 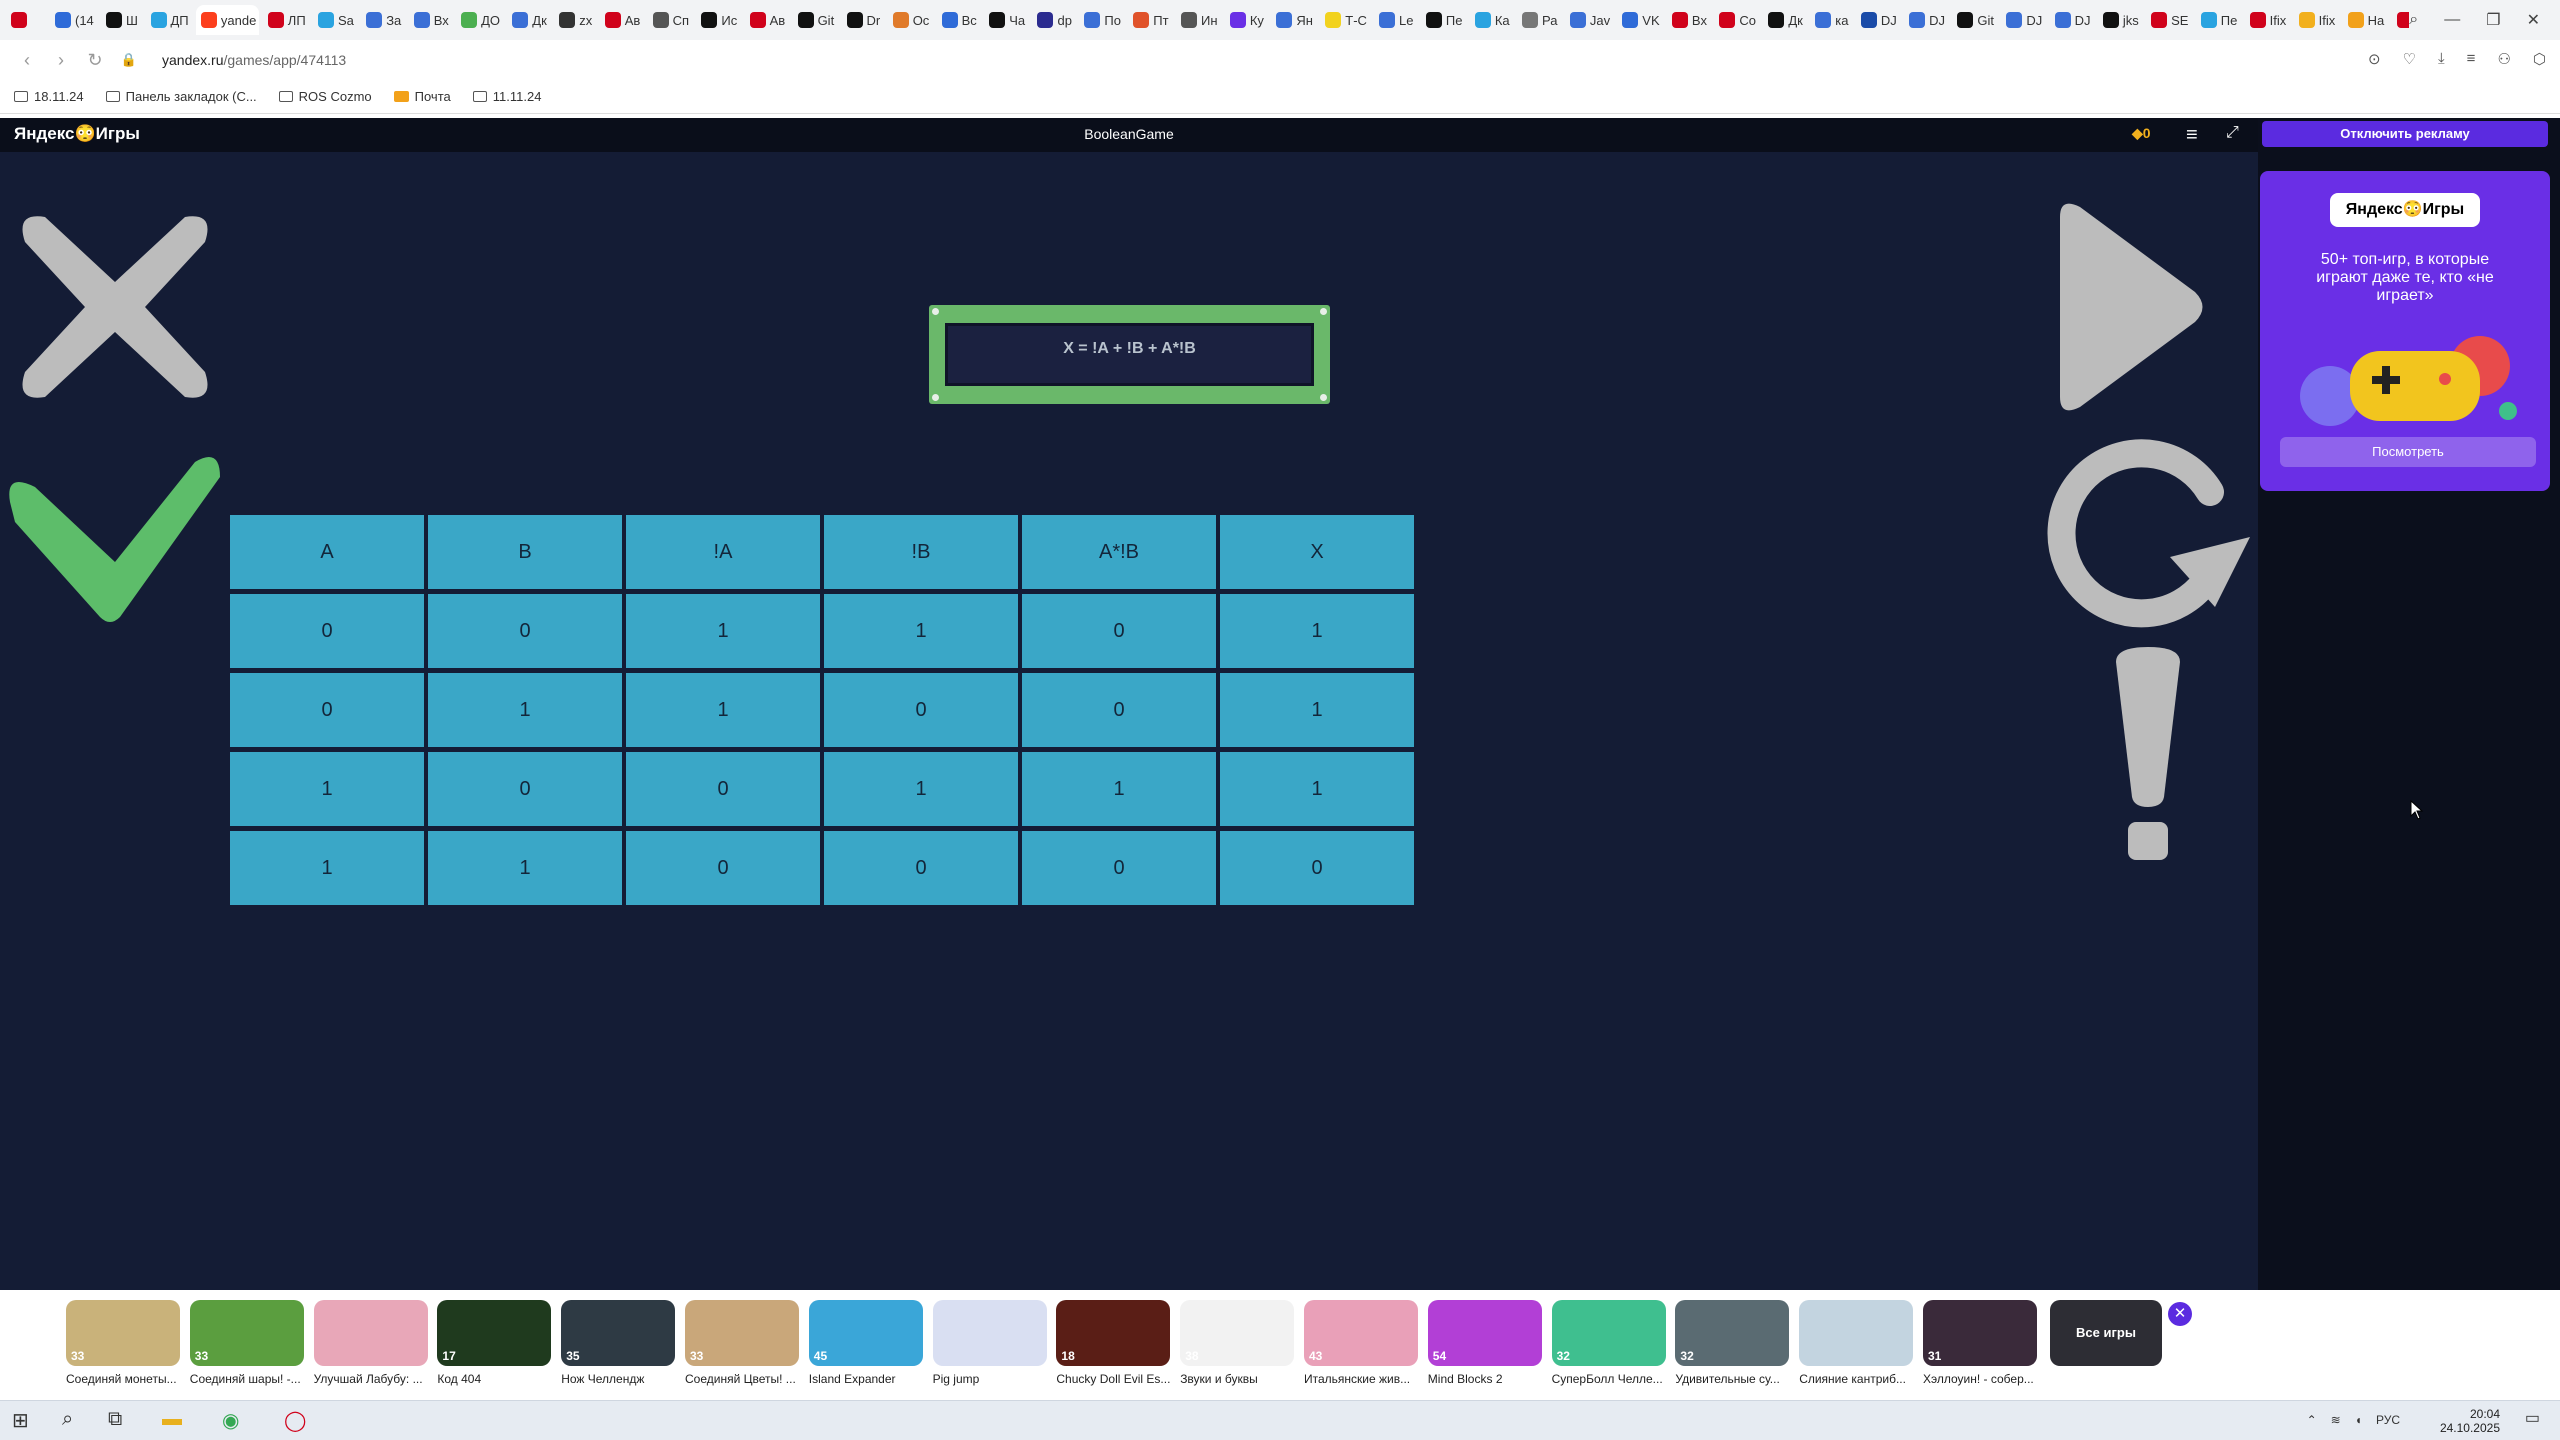 What do you see at coordinates (959, 20) in the screenshot?
I see `browser-tab: Вс` at bounding box center [959, 20].